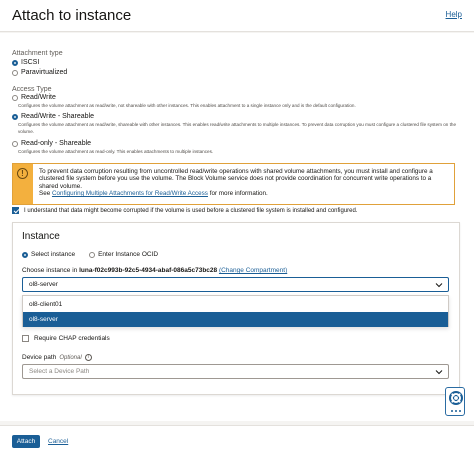 This screenshot has width=474, height=453. I want to click on access-type-read-only-shareable-label: Read-only - Shareable, so click(56, 143).